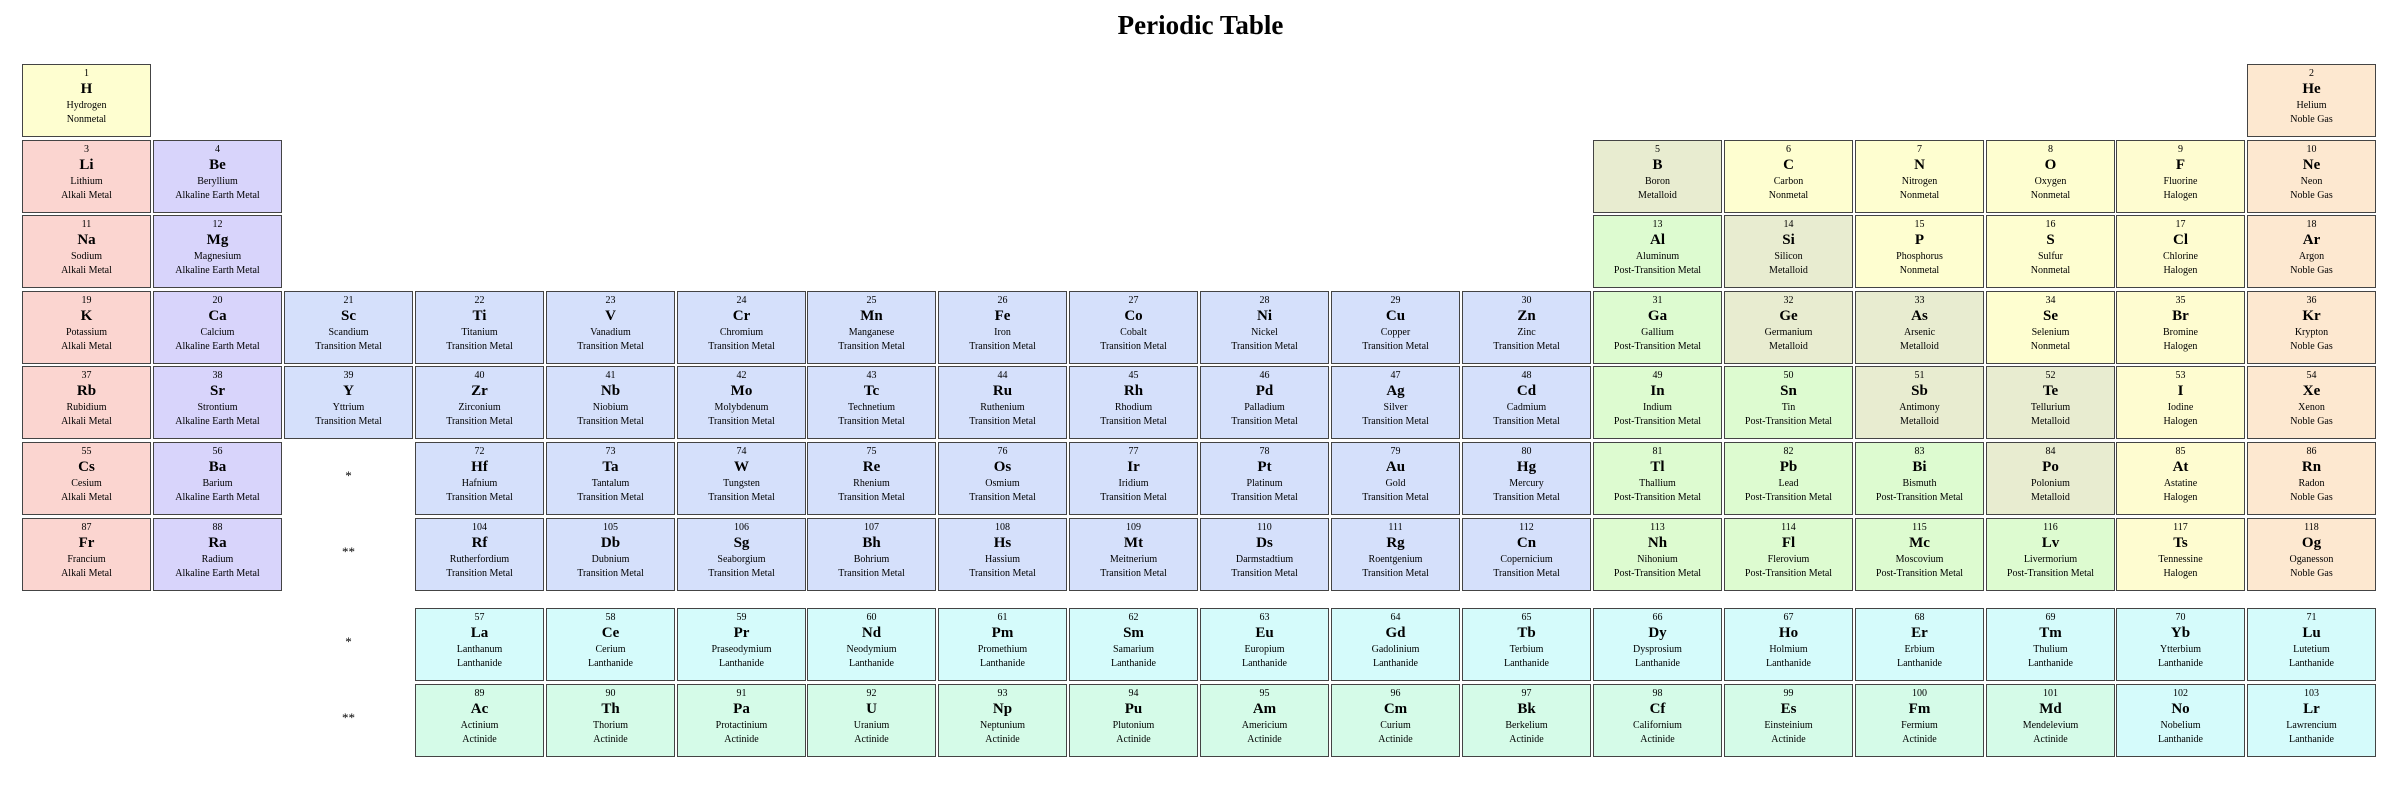 This screenshot has height=786, width=2401. I want to click on element-cell-li: 3 Li Lithium Alkali Metal, so click(86, 176).